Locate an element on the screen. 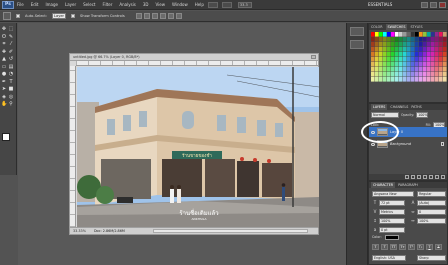  eraser-tool-icon: ▭ is located at coordinates (4, 67).